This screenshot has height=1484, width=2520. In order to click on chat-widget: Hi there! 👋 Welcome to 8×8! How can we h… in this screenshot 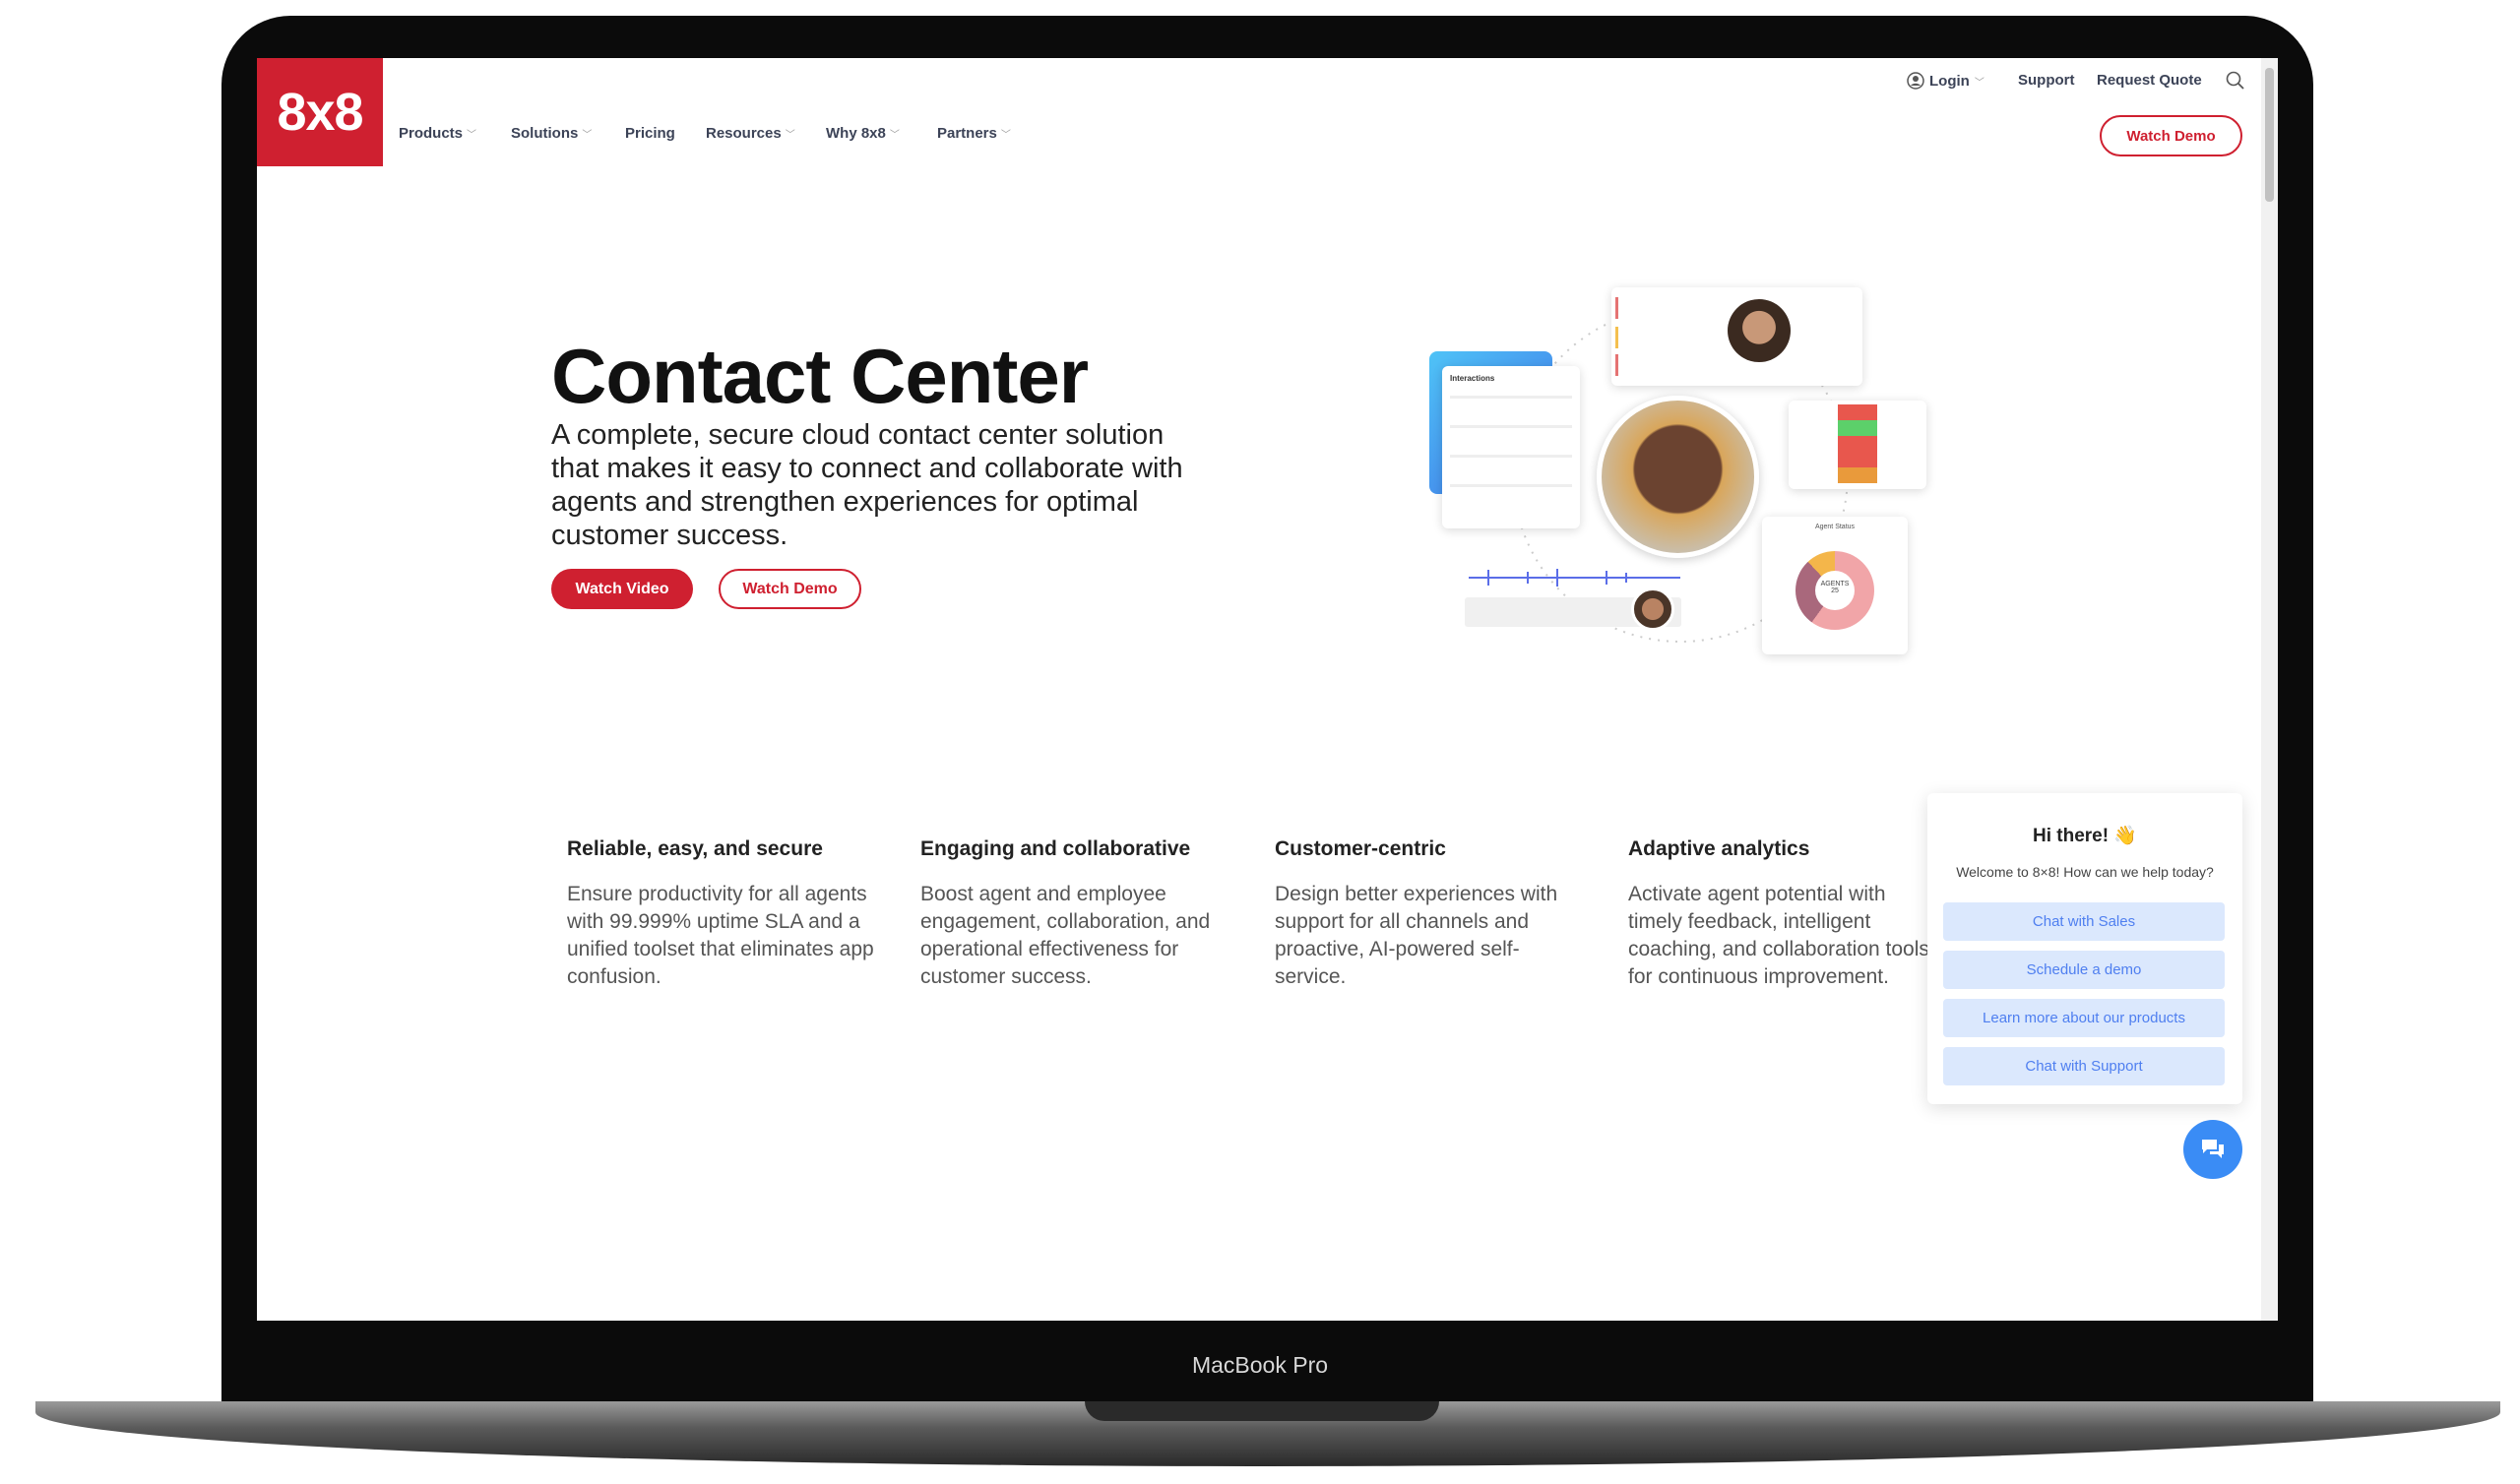, I will do `click(2084, 948)`.